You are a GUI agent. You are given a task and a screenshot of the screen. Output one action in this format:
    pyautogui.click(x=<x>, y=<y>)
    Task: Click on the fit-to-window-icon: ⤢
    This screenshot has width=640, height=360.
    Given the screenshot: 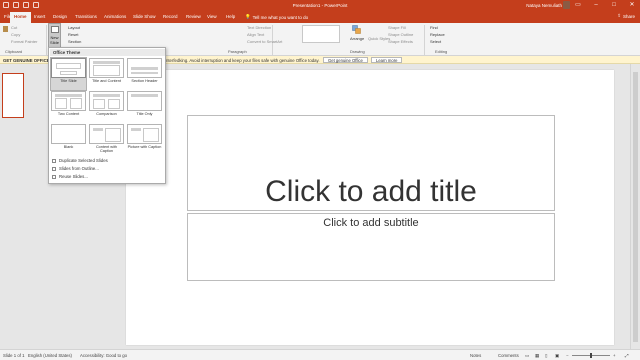 What is the action you would take?
    pyautogui.click(x=626, y=355)
    